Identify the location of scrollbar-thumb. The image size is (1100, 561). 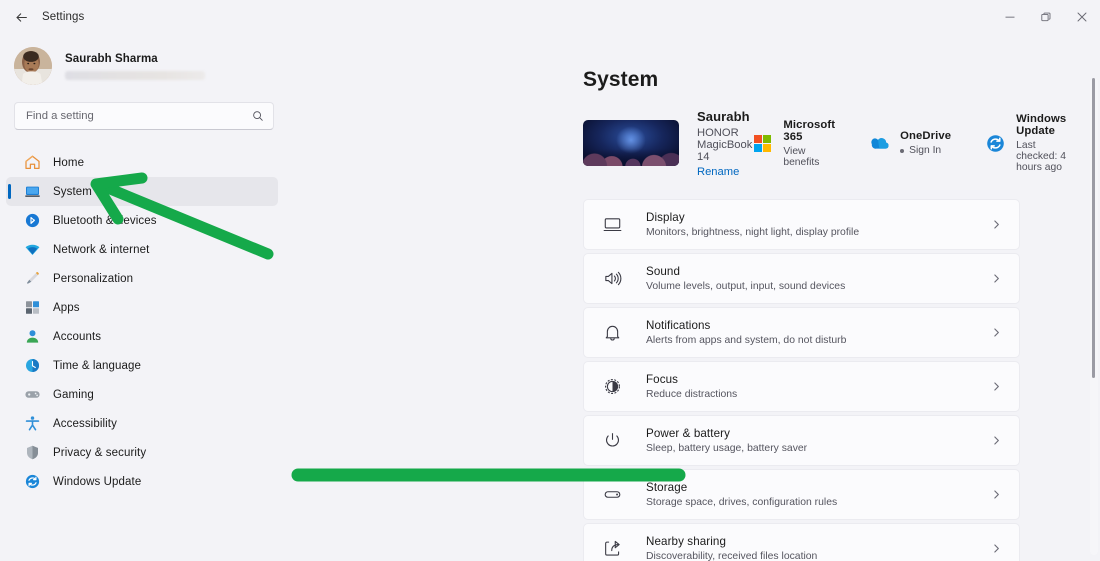
(1093, 228).